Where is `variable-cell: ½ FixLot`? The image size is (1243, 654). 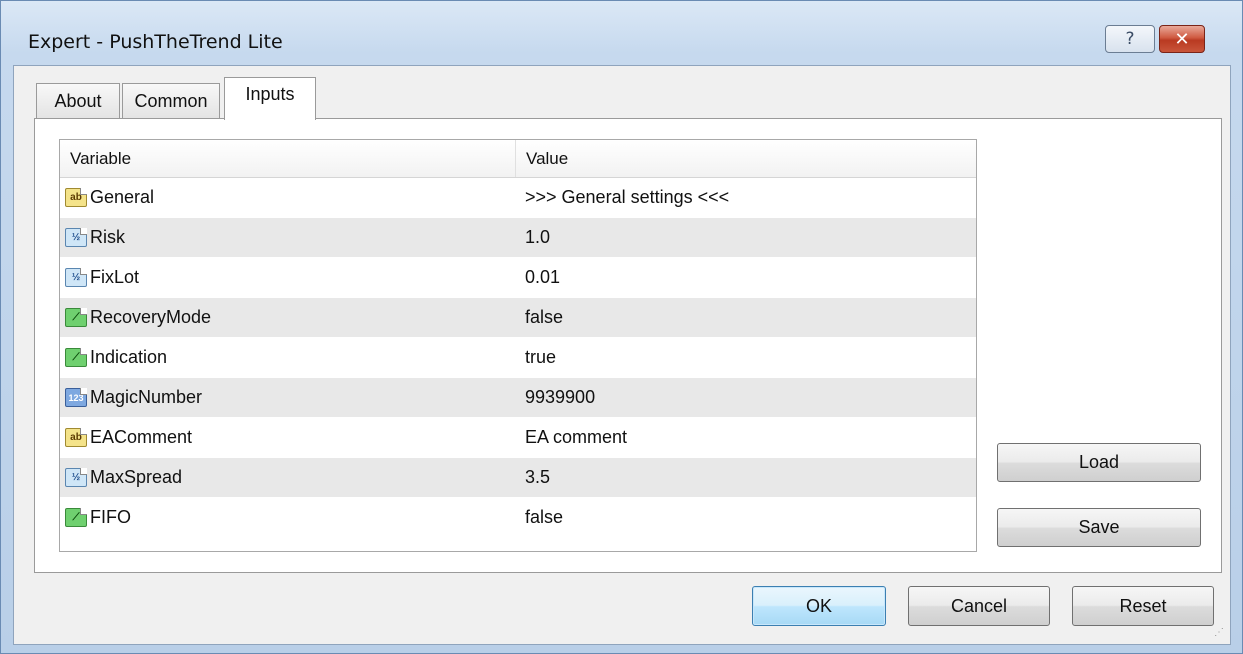
variable-cell: ½ FixLot is located at coordinates (288, 277).